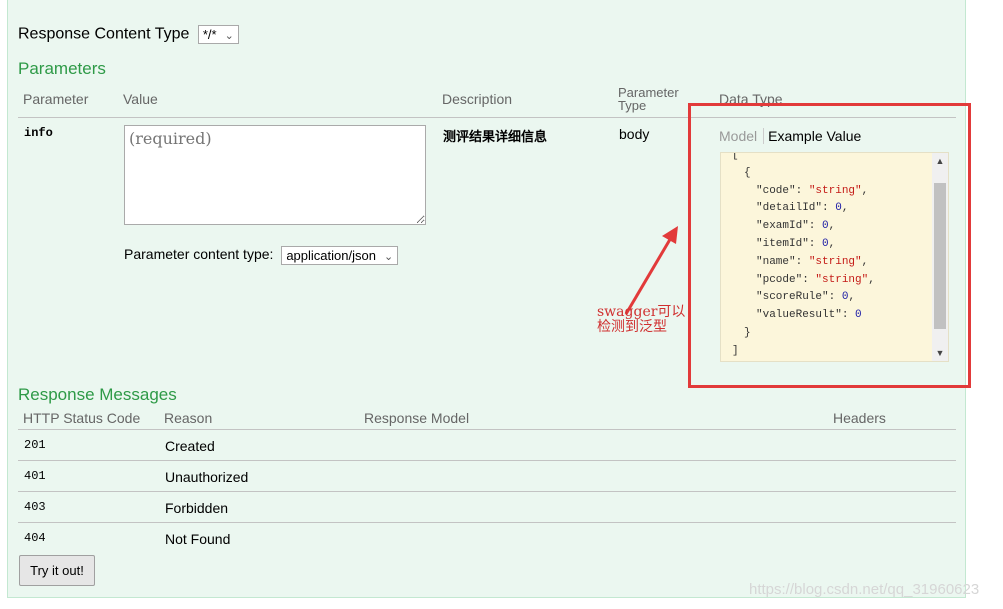 This screenshot has height=609, width=1003. I want to click on response-content-type-label: Response Content Type, so click(104, 34).